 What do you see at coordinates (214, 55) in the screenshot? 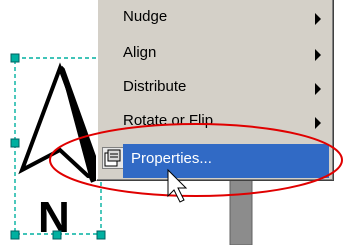
I see `menu-item-align: Align` at bounding box center [214, 55].